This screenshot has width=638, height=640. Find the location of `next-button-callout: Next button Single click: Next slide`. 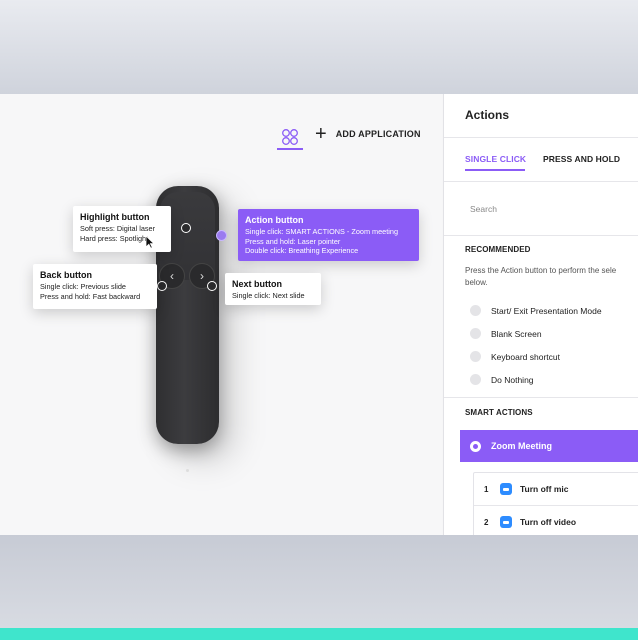

next-button-callout: Next button Single click: Next slide is located at coordinates (273, 289).